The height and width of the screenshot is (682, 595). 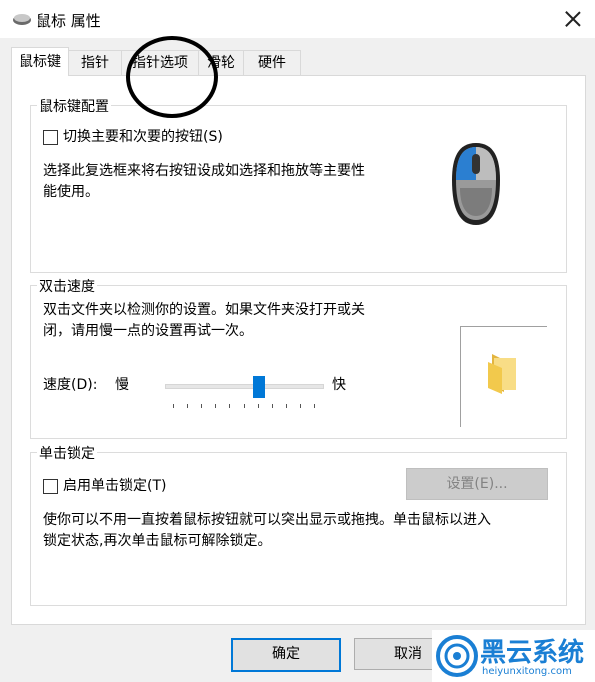 I want to click on double-click-description-line2: 闭，请用慢一点的设置再试一次。, so click(x=148, y=331).